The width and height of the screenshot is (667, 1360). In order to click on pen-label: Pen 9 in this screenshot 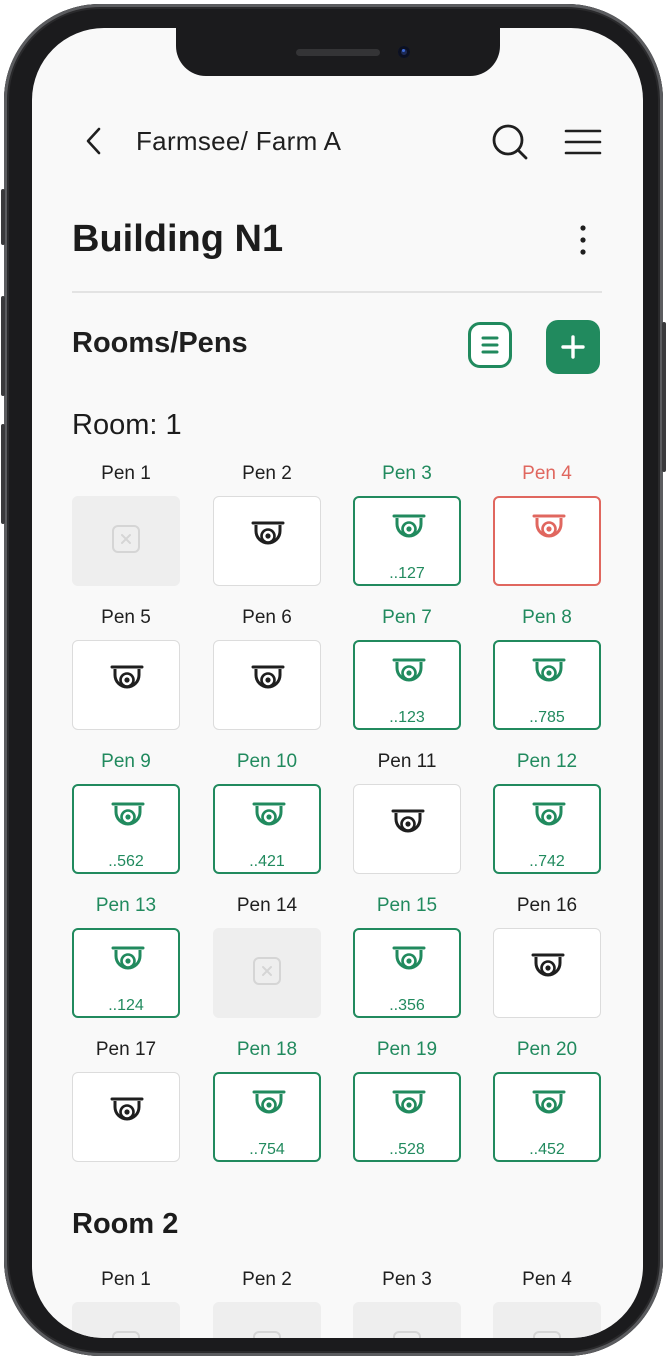, I will do `click(126, 761)`.